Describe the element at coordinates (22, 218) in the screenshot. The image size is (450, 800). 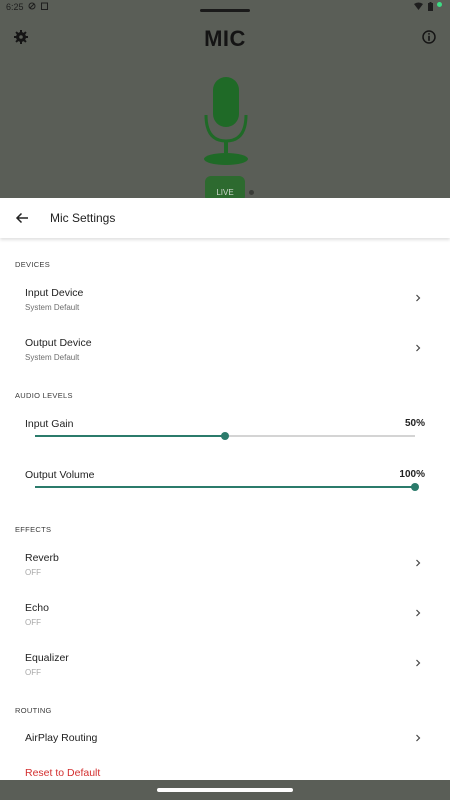
I see `back-arrow-icon` at that location.